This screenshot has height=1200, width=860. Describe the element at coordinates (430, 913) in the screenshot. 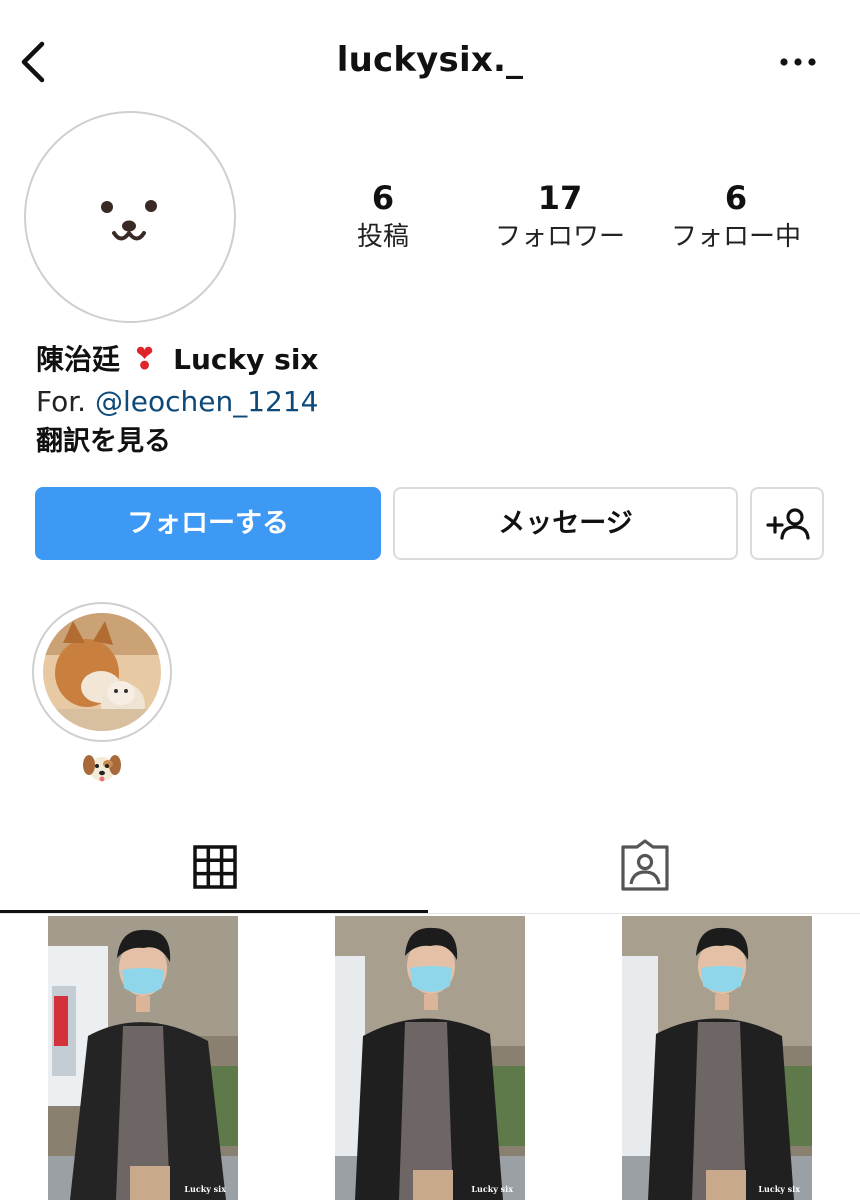

I see `divider` at that location.